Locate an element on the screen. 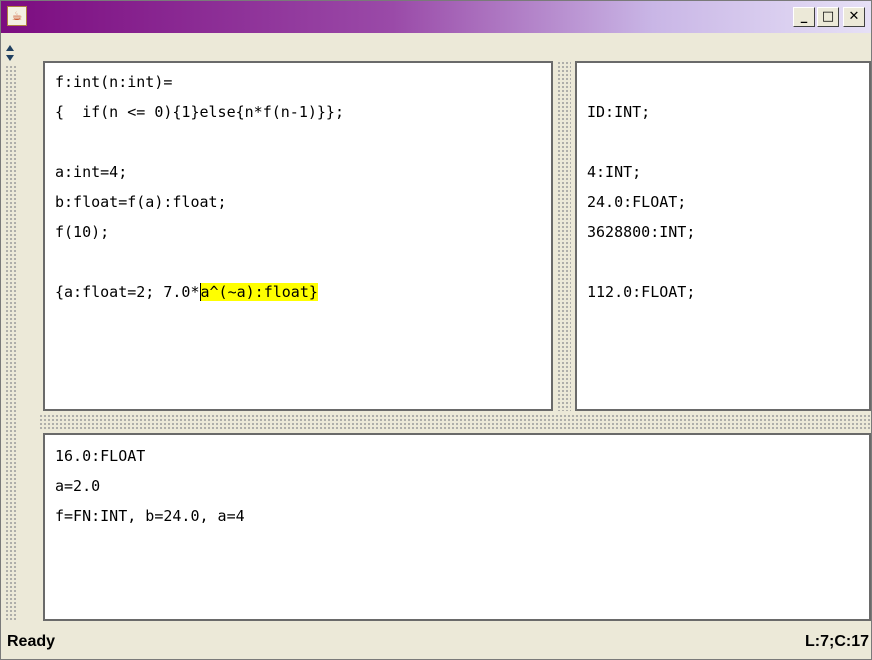 Image resolution: width=872 pixels, height=660 pixels. java-cup-icon: ☕ is located at coordinates (17, 16).